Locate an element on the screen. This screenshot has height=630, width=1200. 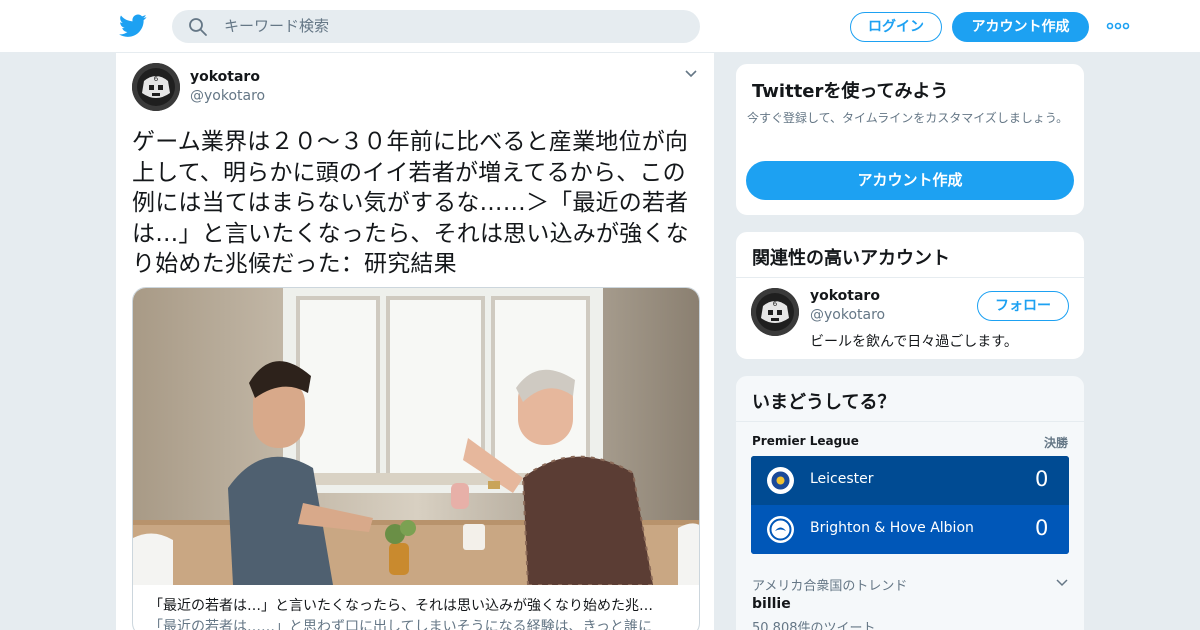
league-label: Premier League is located at coordinates (805, 441).